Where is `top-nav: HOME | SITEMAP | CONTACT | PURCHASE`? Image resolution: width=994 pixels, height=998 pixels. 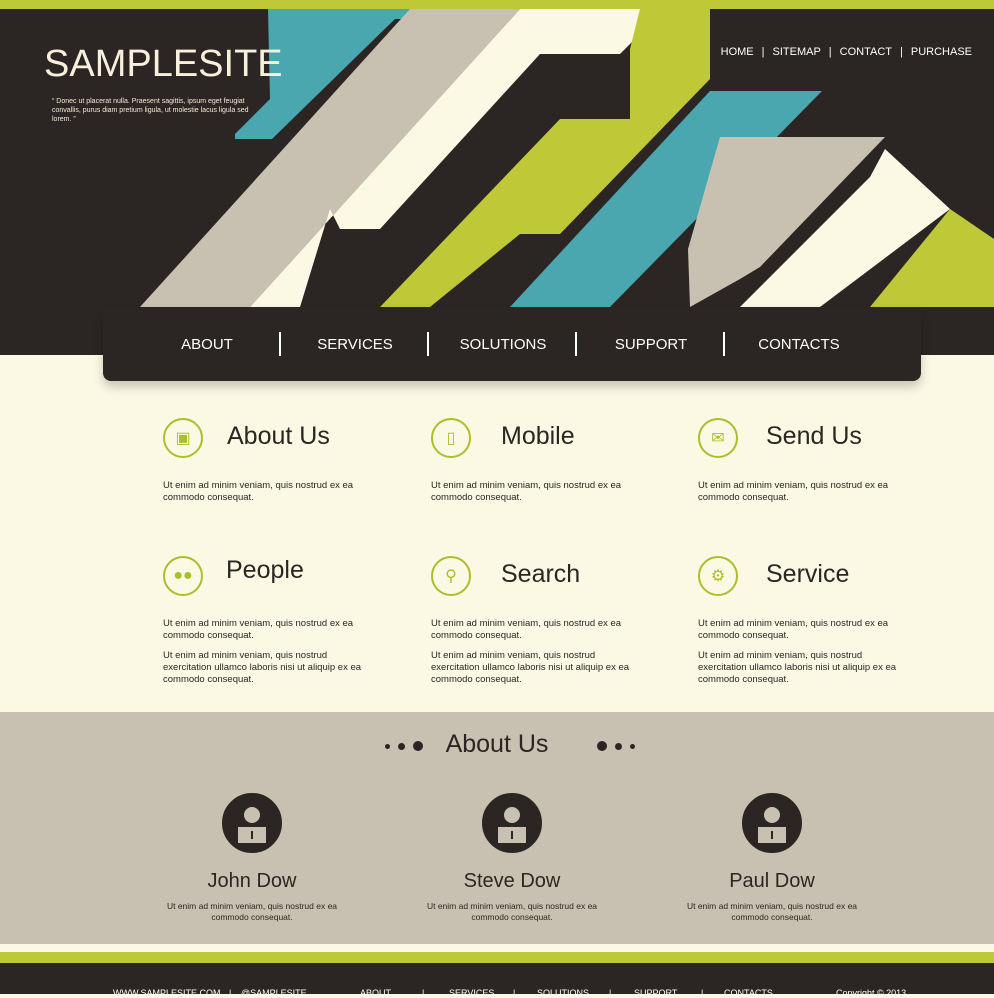 top-nav: HOME | SITEMAP | CONTACT | PURCHASE is located at coordinates (846, 52).